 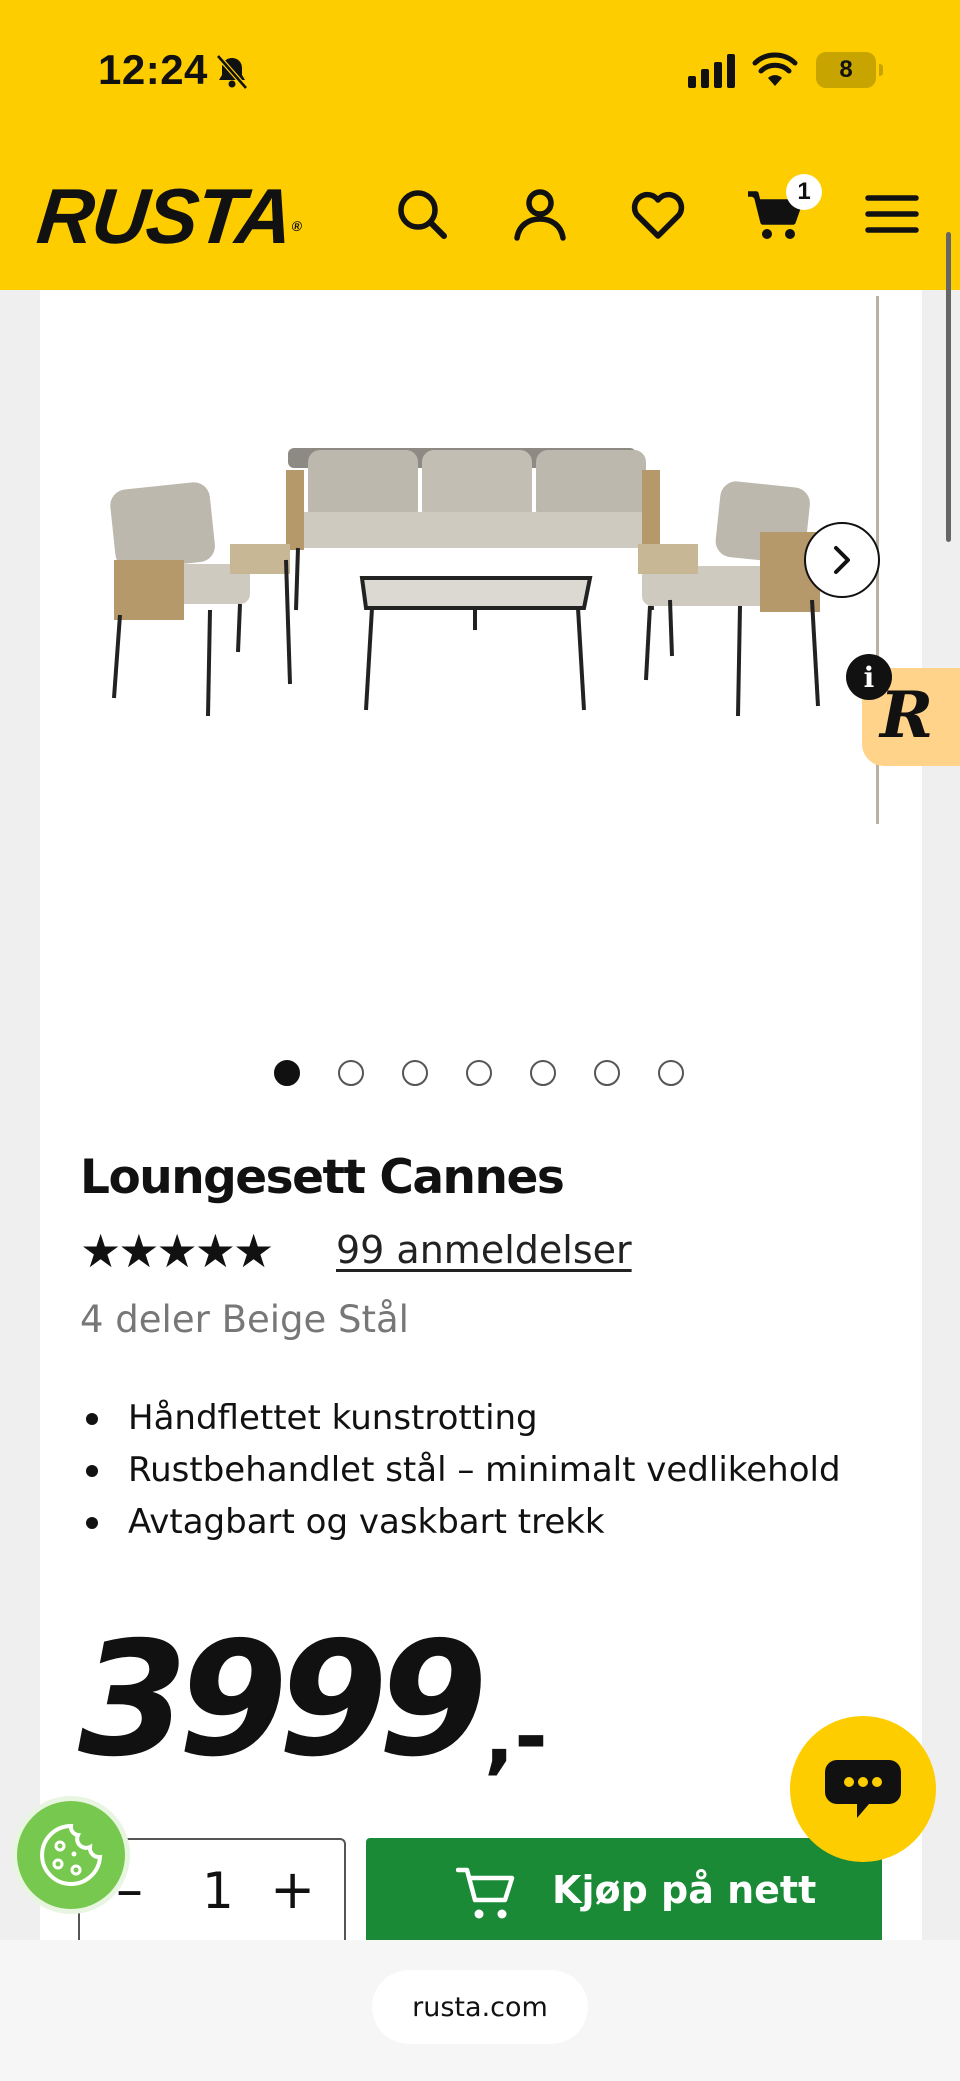 I want to click on product-title: Loungesett Cannes, so click(x=322, y=1177).